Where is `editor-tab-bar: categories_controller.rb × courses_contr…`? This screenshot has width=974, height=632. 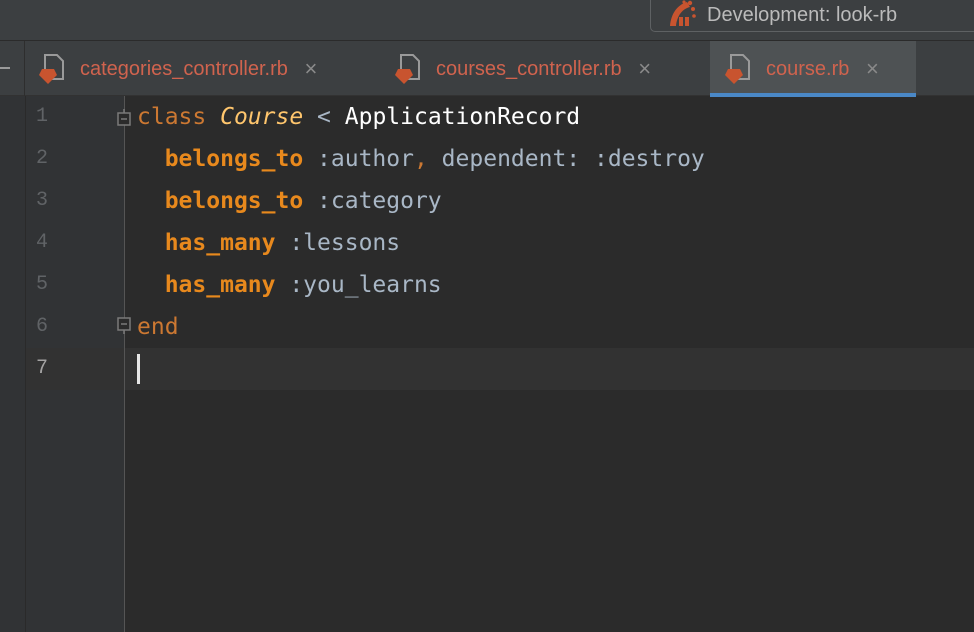
editor-tab-bar: categories_controller.rb × courses_contr… is located at coordinates (487, 68).